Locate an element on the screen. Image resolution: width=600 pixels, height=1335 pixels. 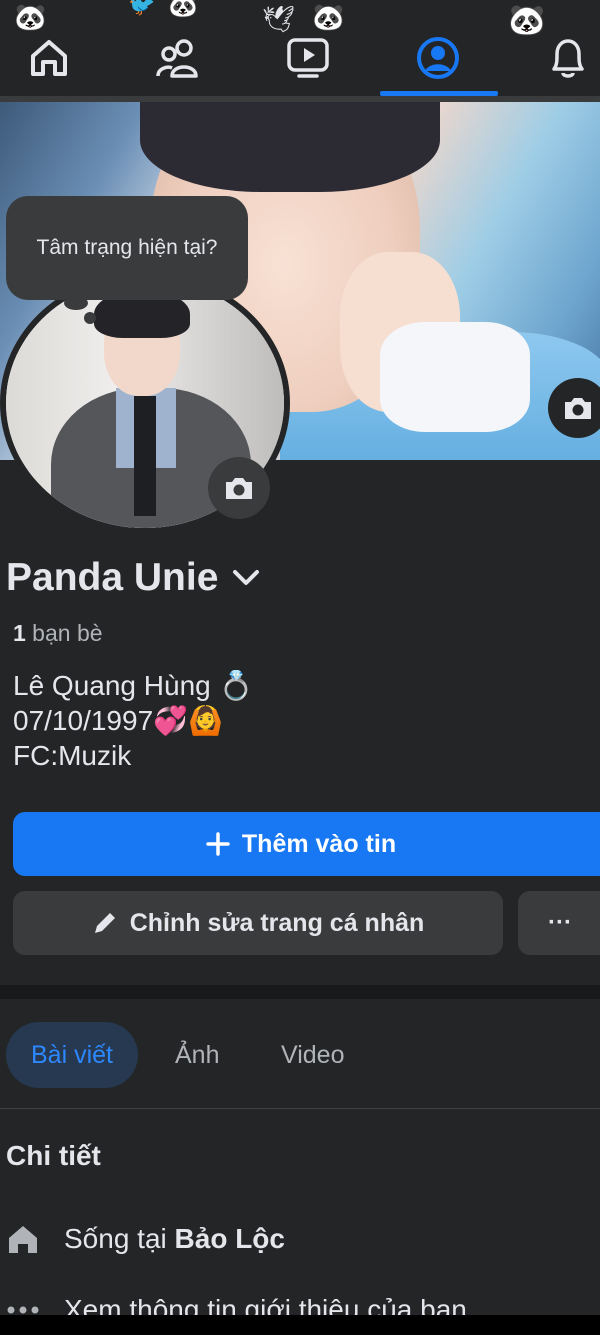
edit-cover-button is located at coordinates (574, 408).